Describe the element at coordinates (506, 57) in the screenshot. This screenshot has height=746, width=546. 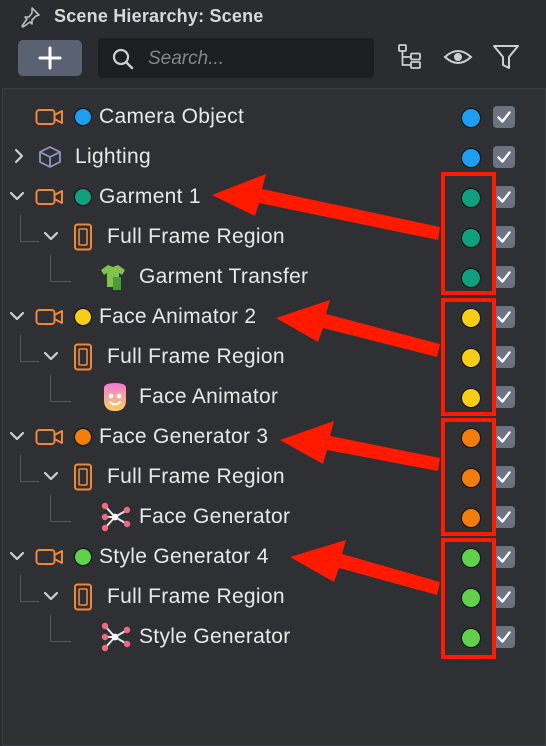
I see `filter-icon` at that location.